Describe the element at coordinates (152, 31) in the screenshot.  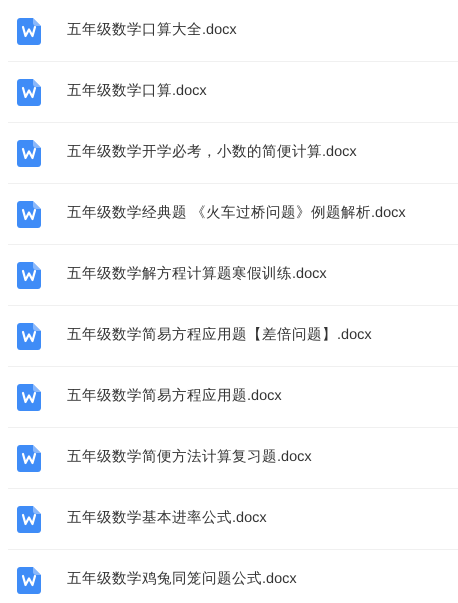
I see `file-name: 五年级数学口算大全.docx` at that location.